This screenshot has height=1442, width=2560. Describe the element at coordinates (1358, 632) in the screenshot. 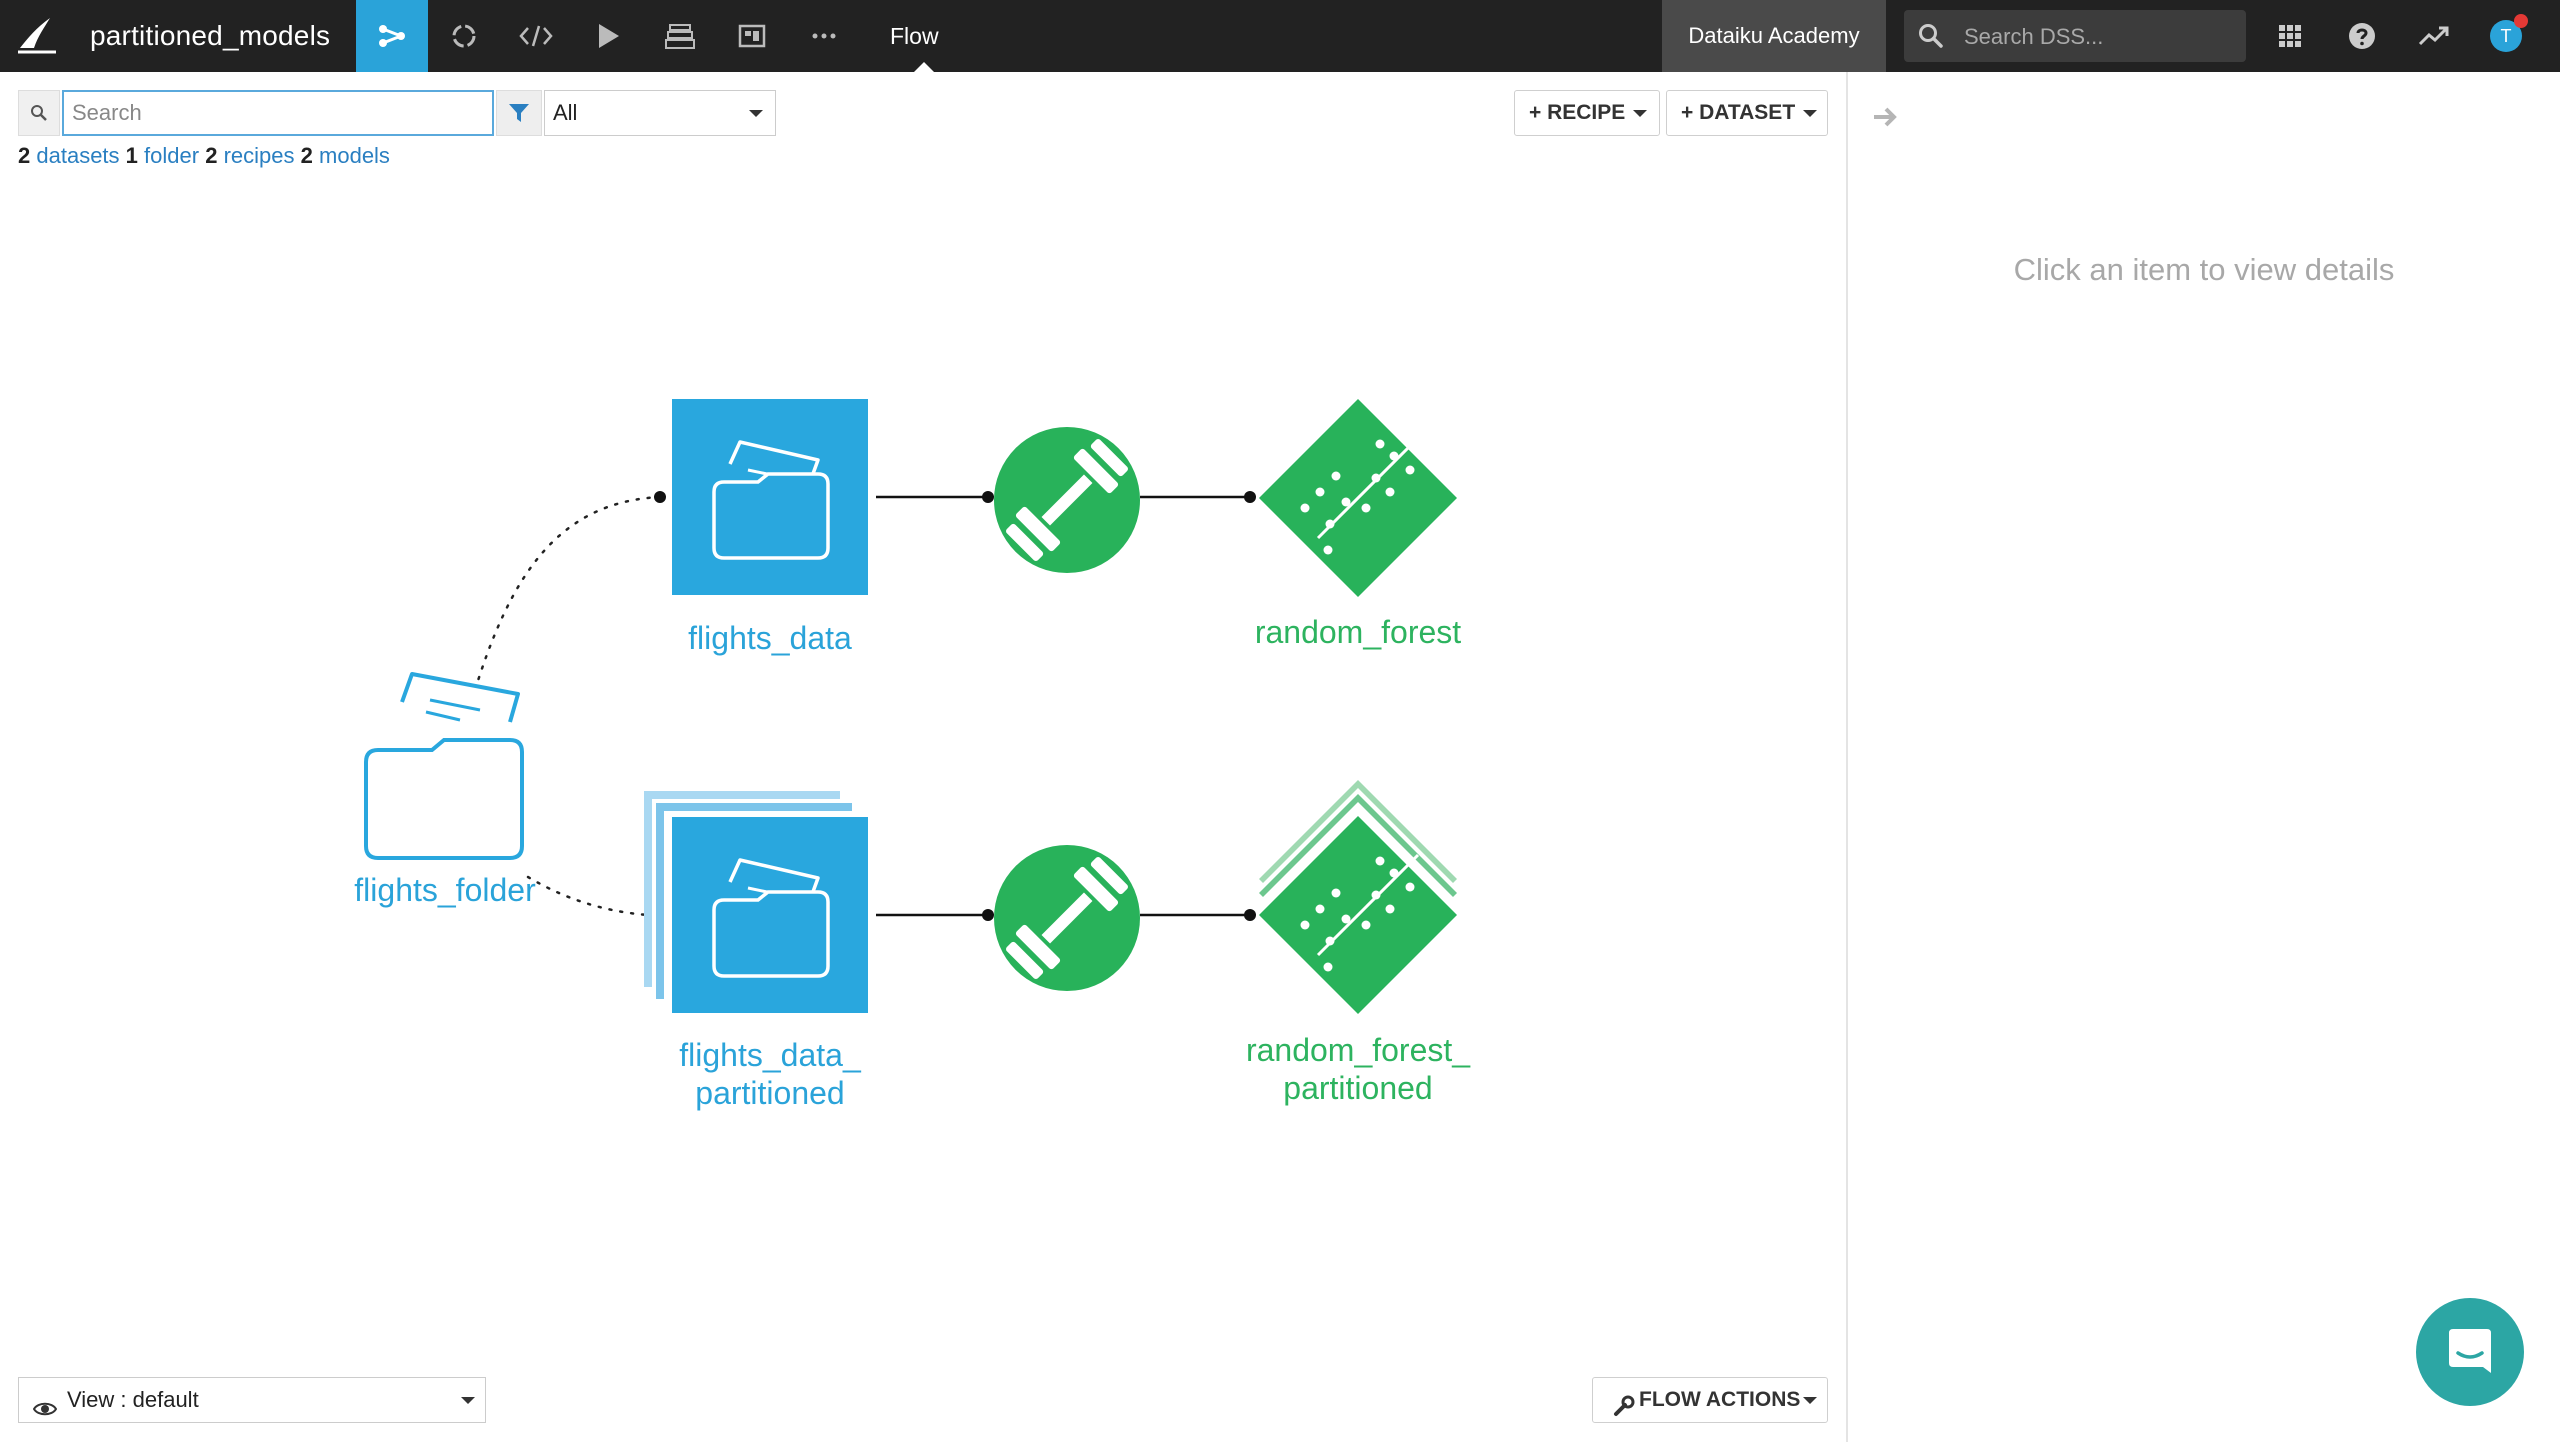

I see `random-forest-label: random_forest` at that location.